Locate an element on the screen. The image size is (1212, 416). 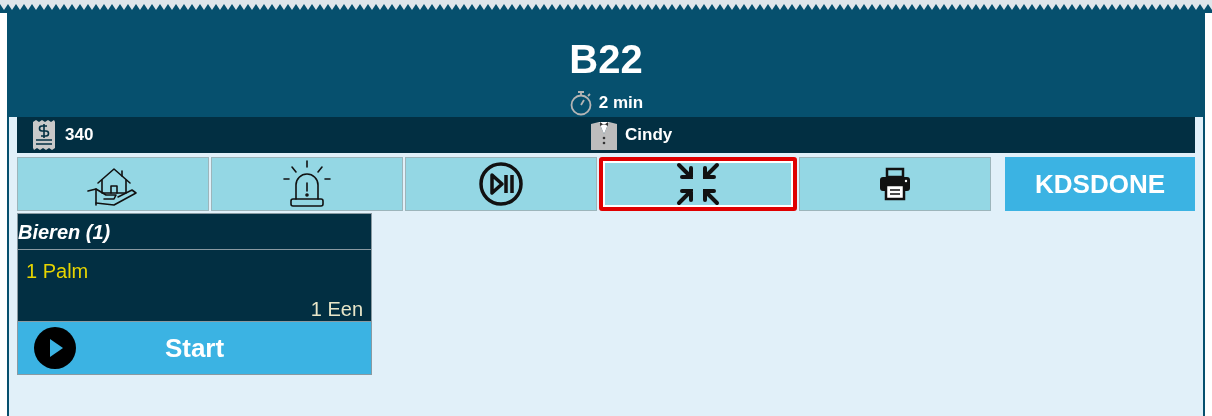
check-number: 340 is located at coordinates (79, 135).